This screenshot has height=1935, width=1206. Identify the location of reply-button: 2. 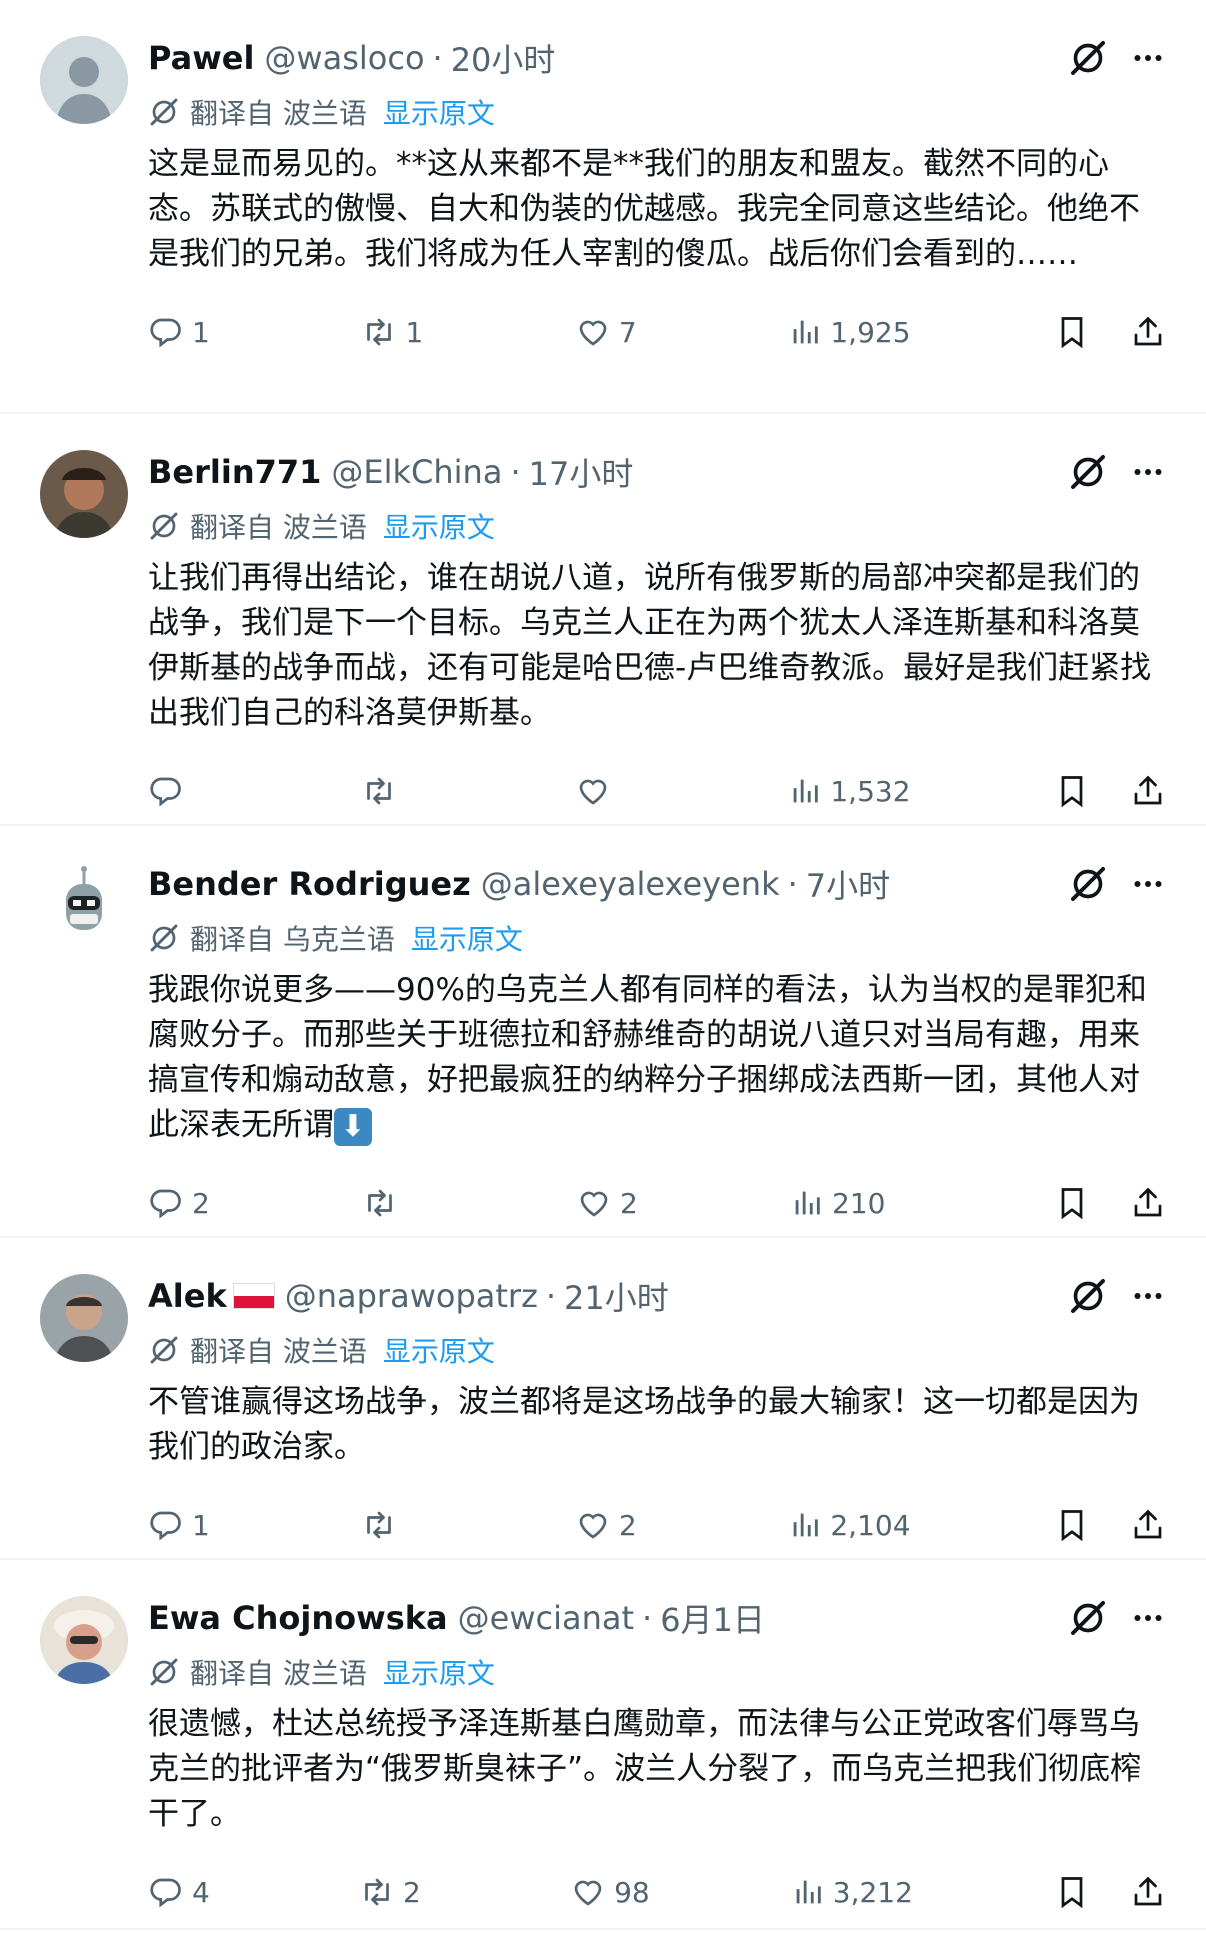
(183, 1203).